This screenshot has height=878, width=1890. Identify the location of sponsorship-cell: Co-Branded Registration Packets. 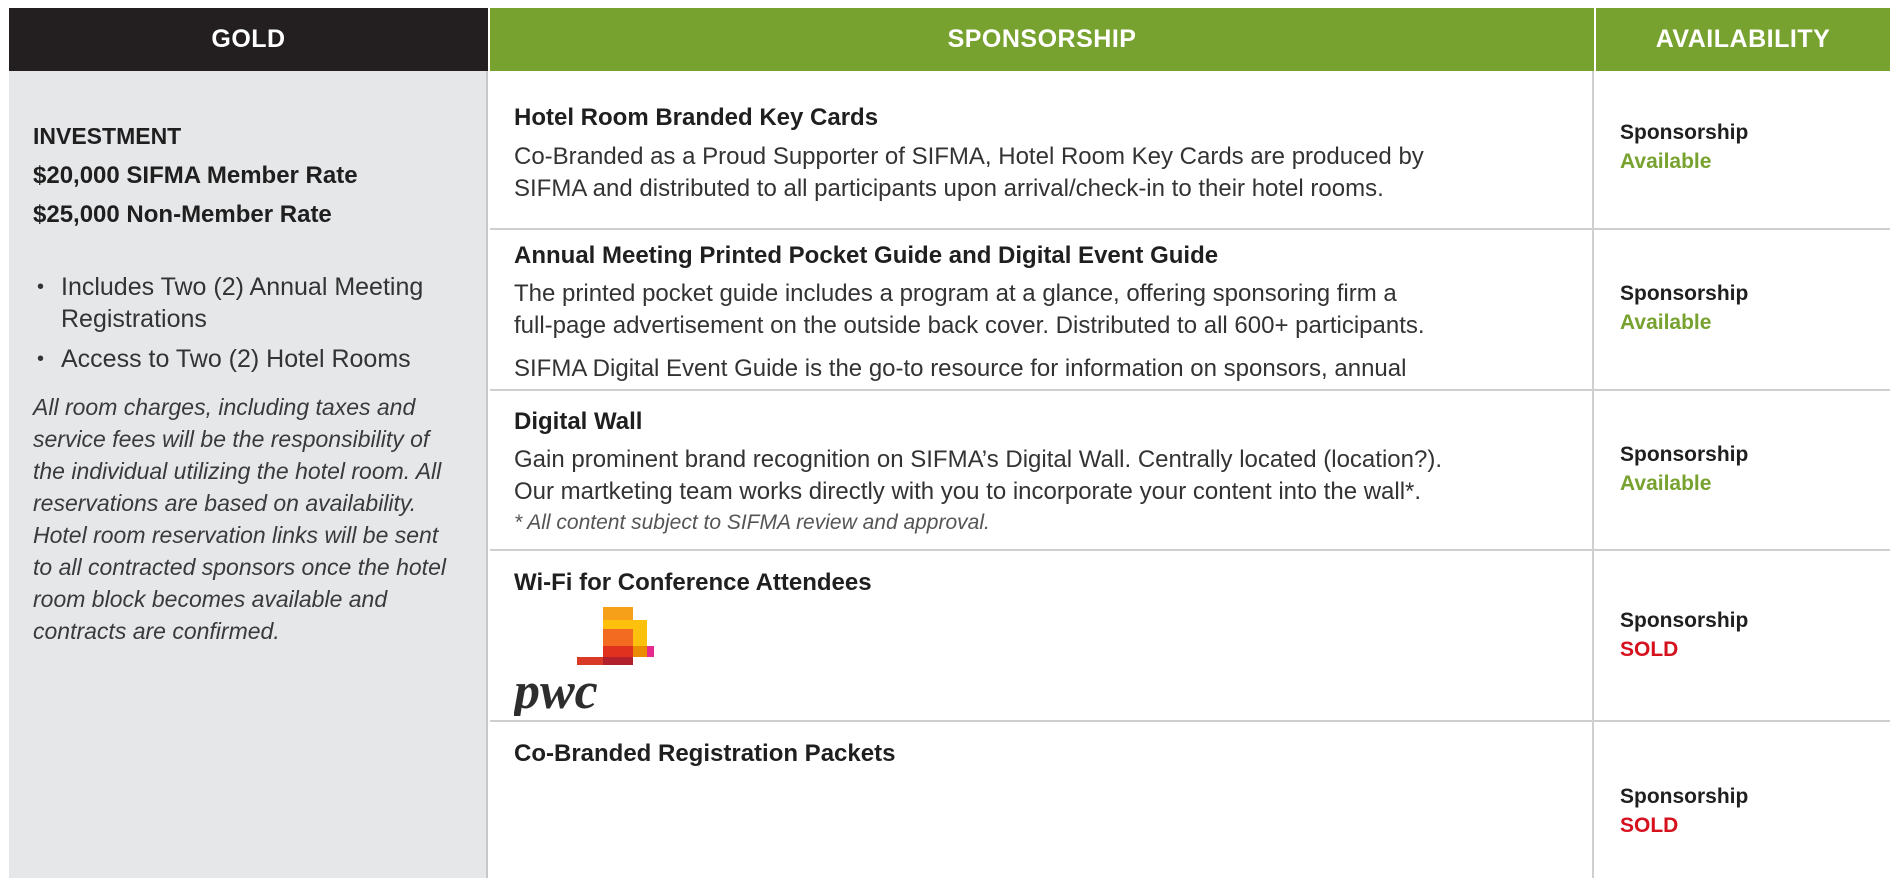
(1042, 800).